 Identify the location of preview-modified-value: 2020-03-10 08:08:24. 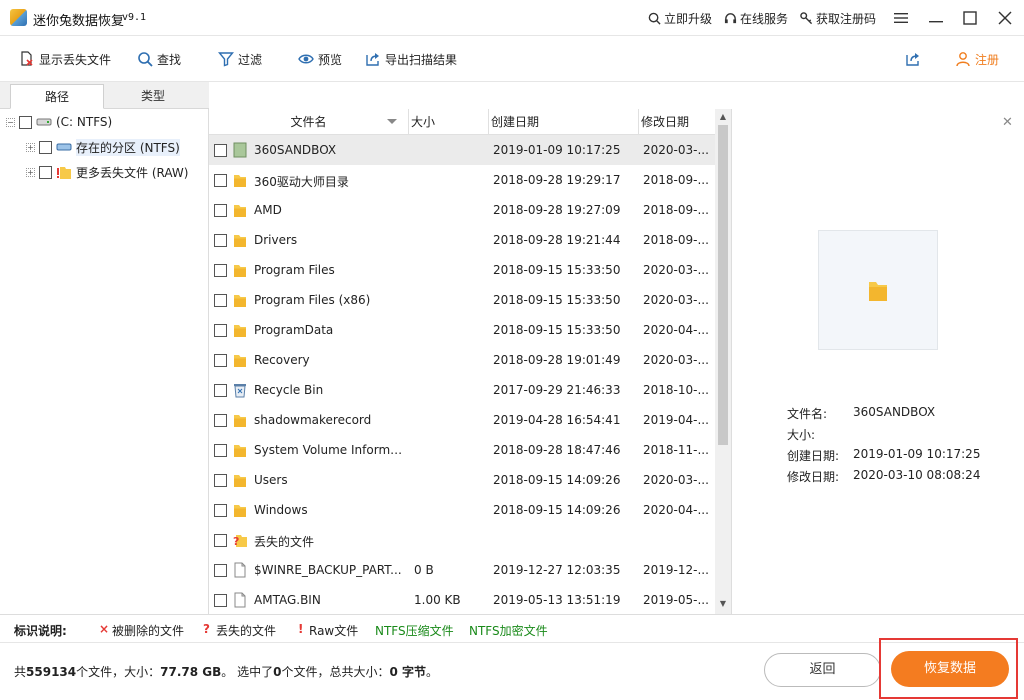
(917, 475).